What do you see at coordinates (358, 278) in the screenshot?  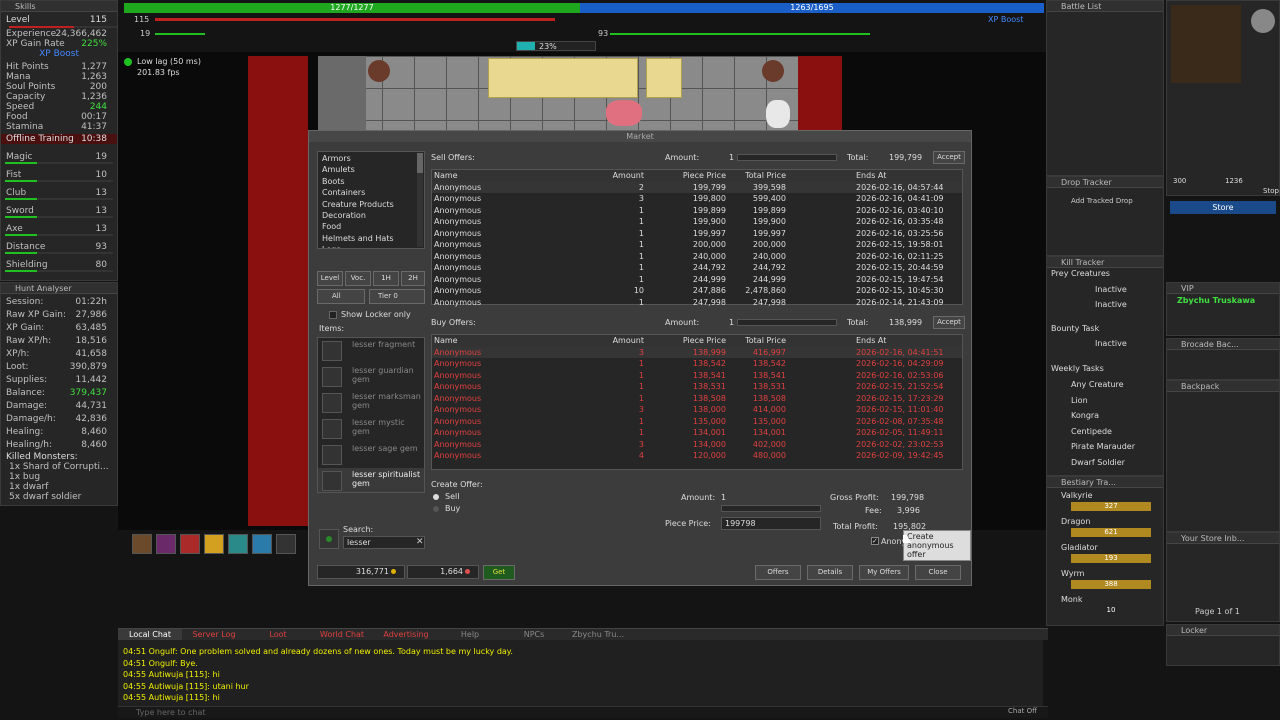 I see `filter-vocation-button: Voc.` at bounding box center [358, 278].